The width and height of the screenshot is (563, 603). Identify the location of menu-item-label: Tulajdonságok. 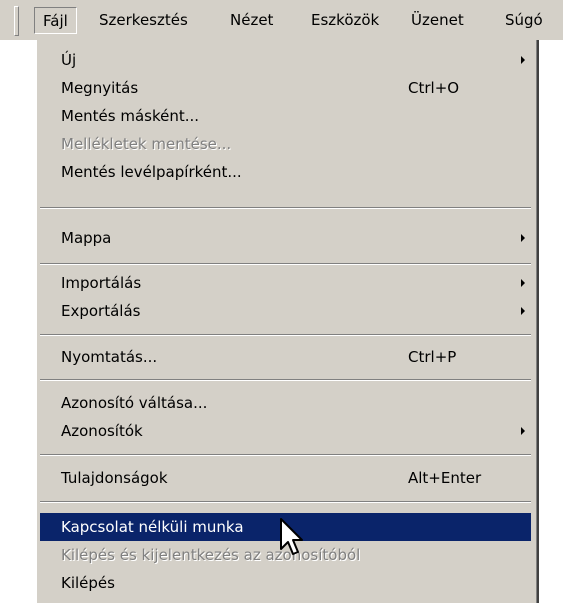
(114, 478).